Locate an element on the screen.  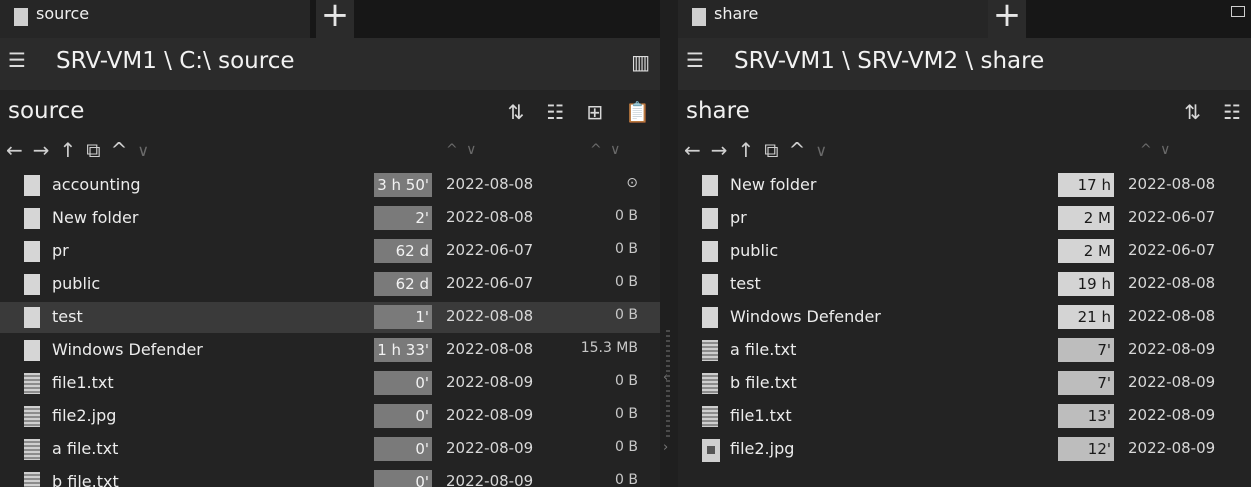
file-row: public 2 M 2022-06-07 is located at coordinates (964, 251).